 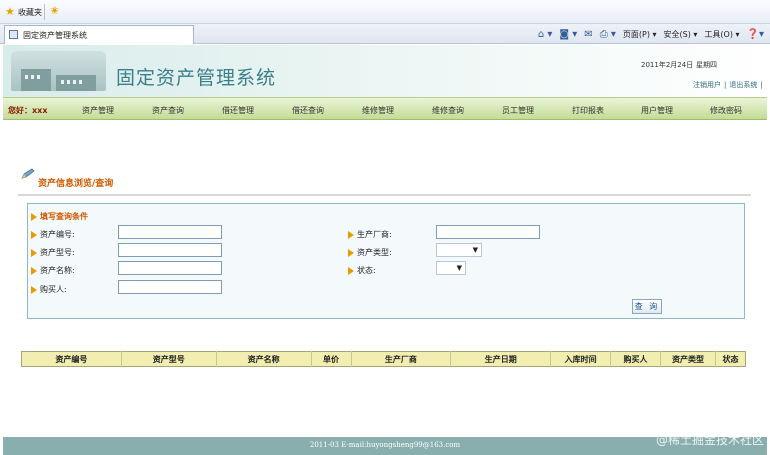 I want to click on asset-model-input, so click(x=170, y=250).